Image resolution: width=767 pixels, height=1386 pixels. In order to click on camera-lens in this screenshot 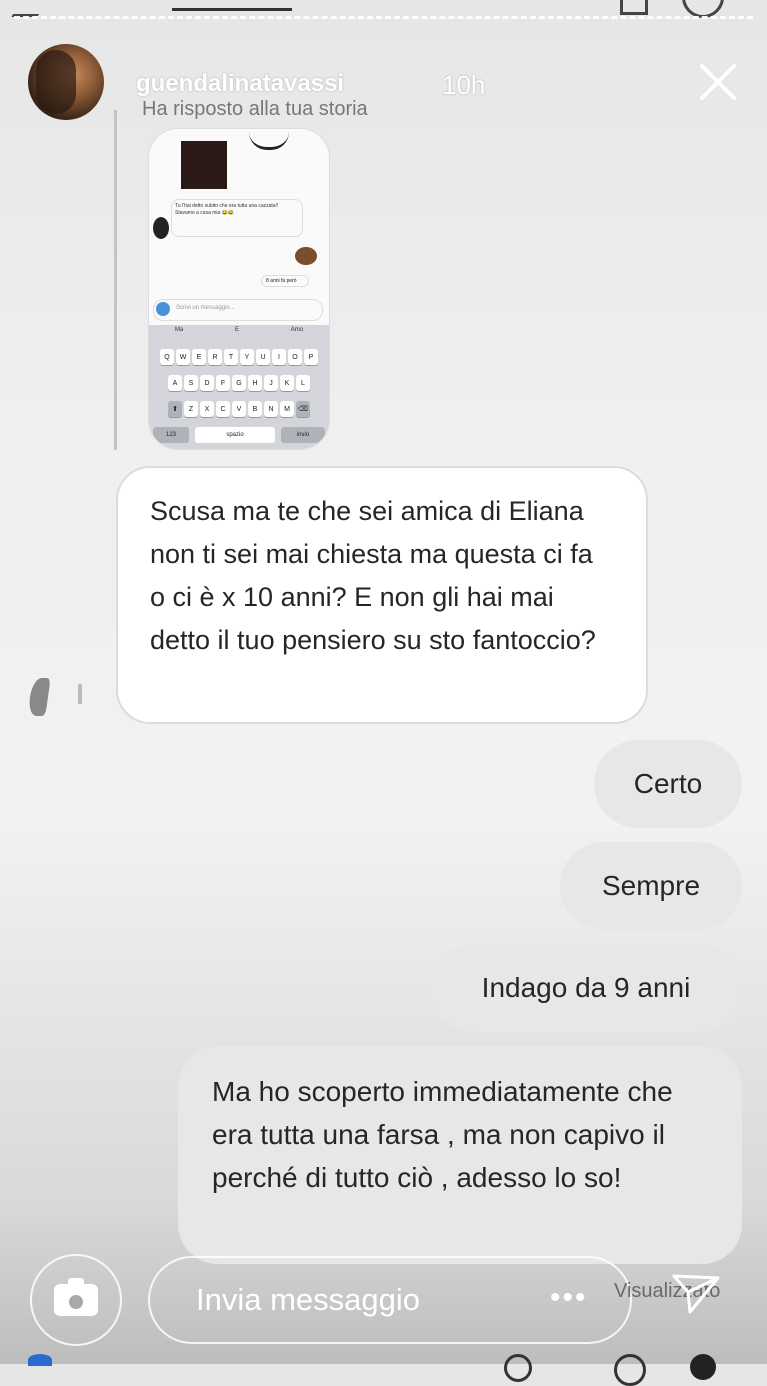, I will do `click(76, 1302)`.